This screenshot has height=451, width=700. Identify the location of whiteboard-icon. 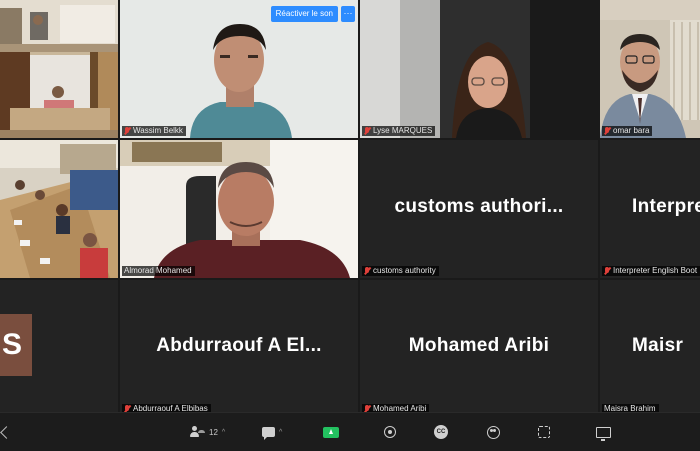
(603, 433).